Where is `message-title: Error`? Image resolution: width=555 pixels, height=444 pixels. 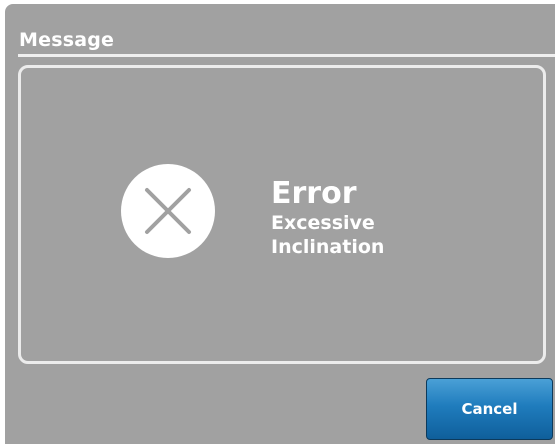 message-title: Error is located at coordinates (314, 193).